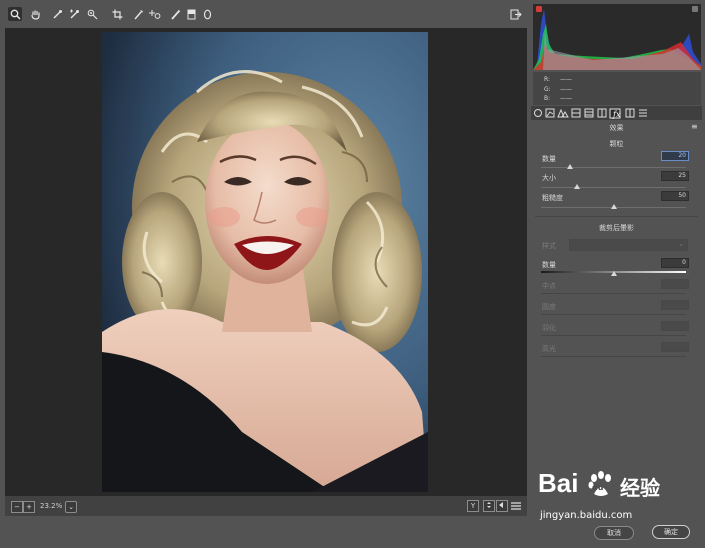 Image resolution: width=705 pixels, height=548 pixels. What do you see at coordinates (613, 293) in the screenshot?
I see `vignette-midpoint-slider-track` at bounding box center [613, 293].